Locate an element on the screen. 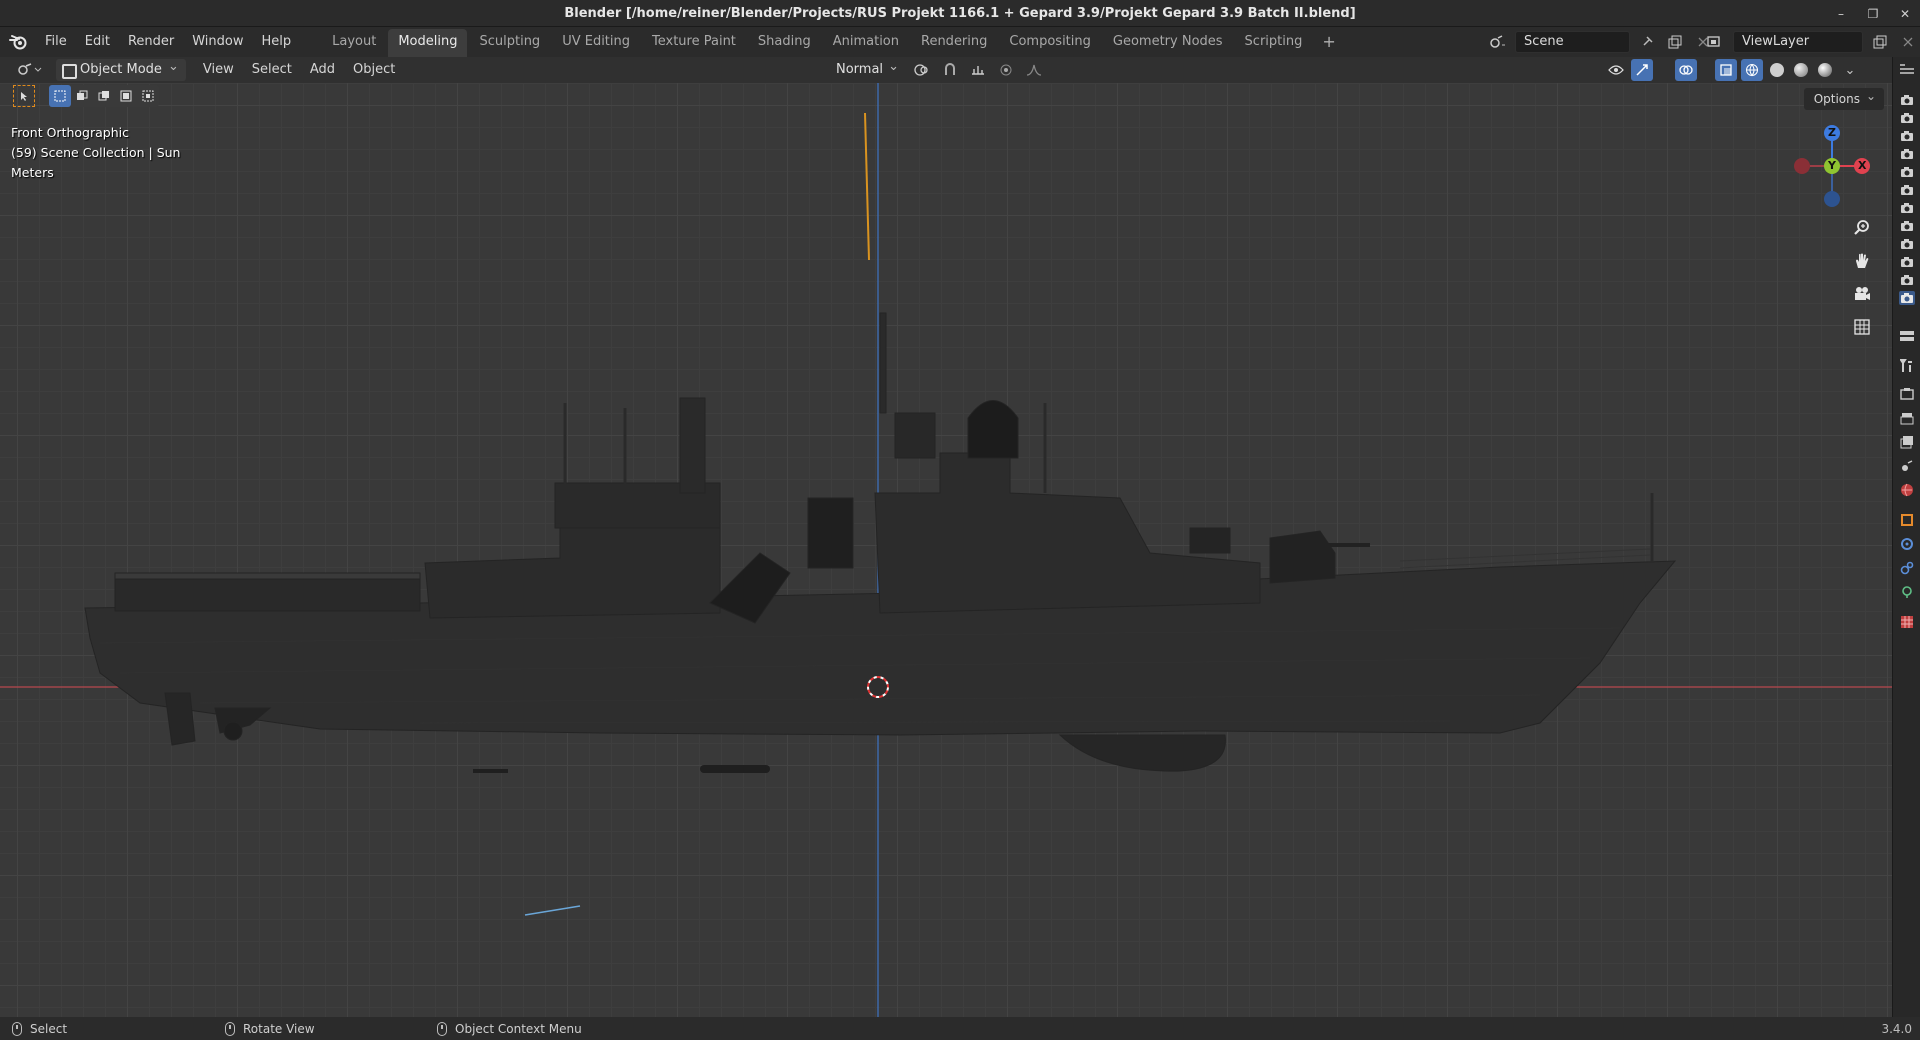 The width and height of the screenshot is (1920, 1040). object-mode-dropdown: Object Mode is located at coordinates (121, 68).